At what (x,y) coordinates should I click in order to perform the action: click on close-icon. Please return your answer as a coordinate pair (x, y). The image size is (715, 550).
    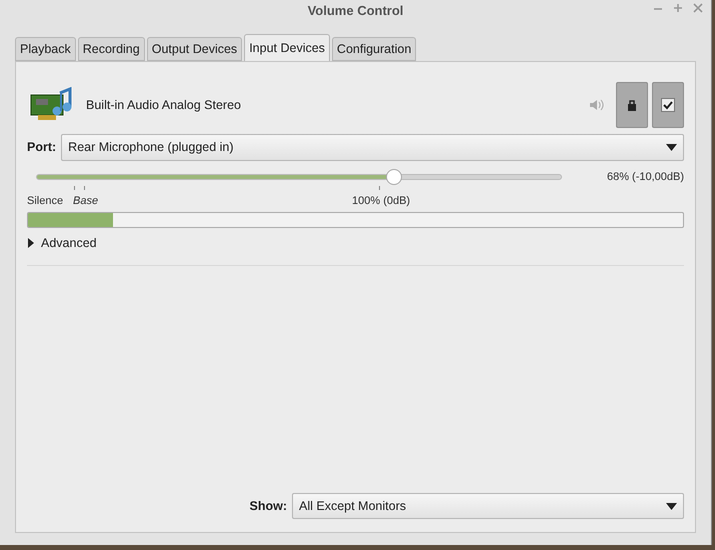
    Looking at the image, I should click on (698, 8).